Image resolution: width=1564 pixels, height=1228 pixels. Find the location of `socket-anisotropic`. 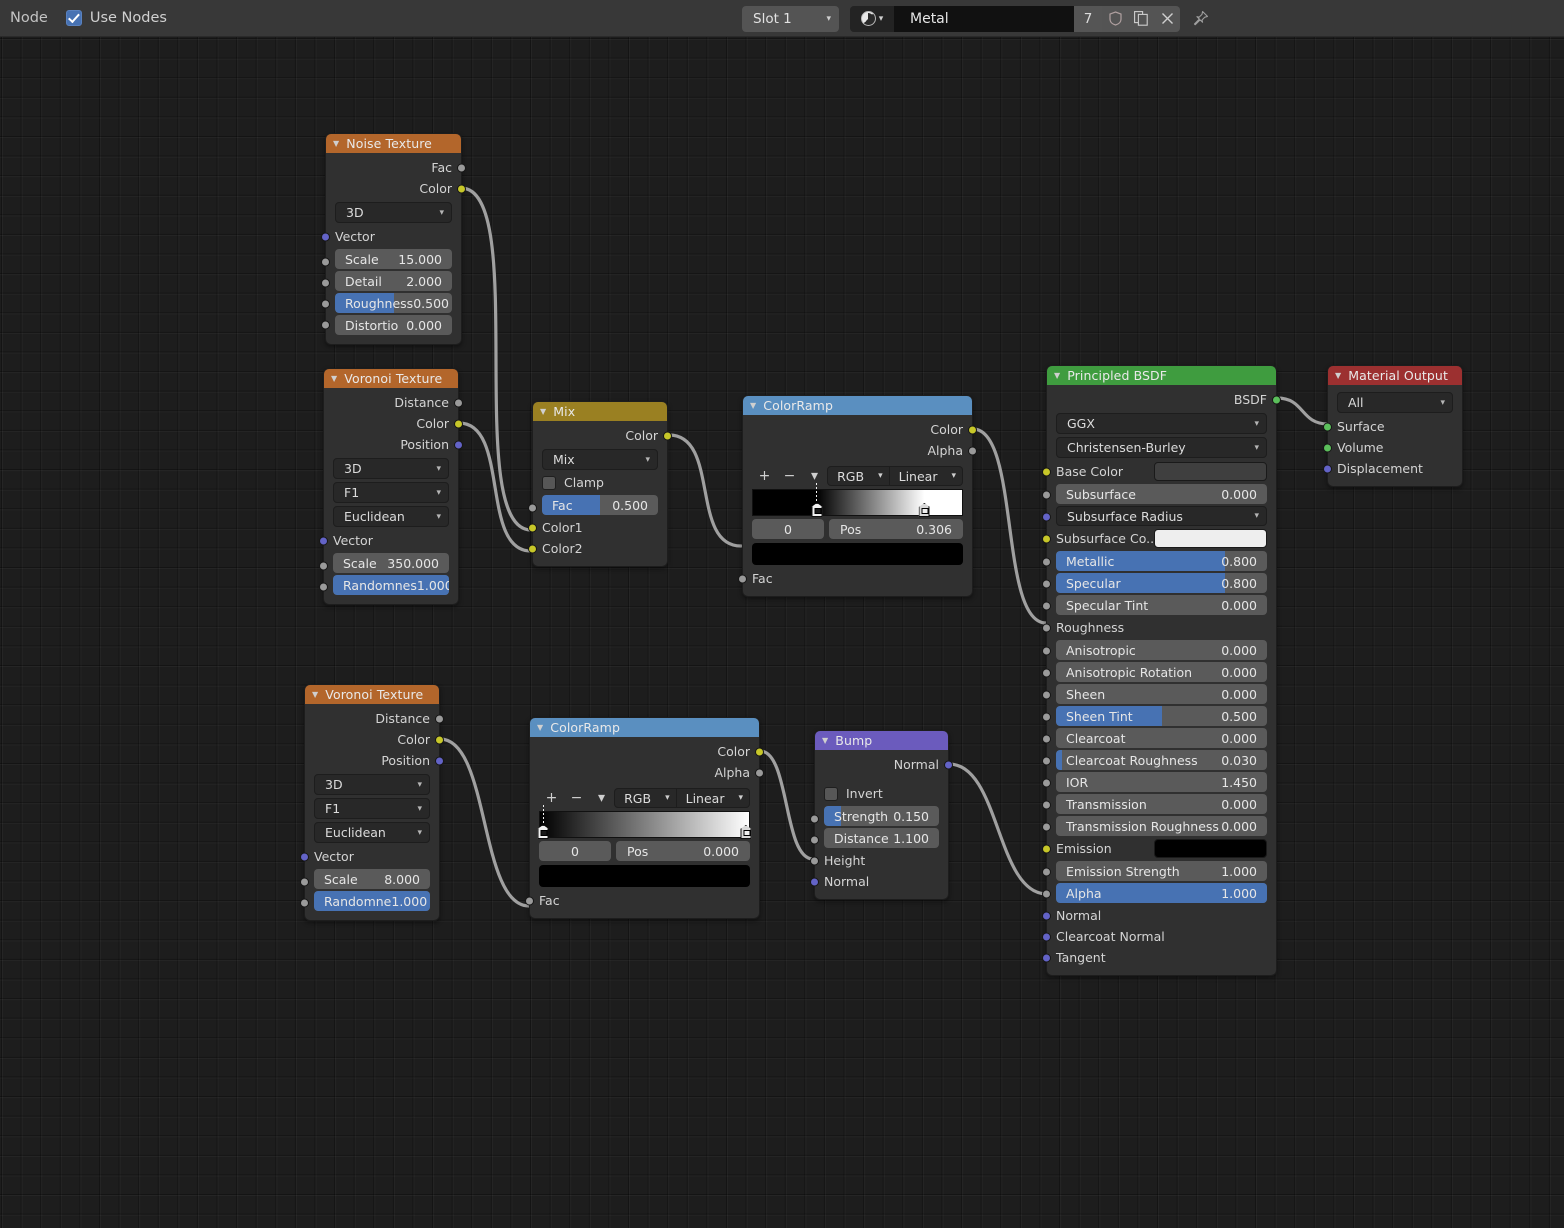

socket-anisotropic is located at coordinates (1046, 651).